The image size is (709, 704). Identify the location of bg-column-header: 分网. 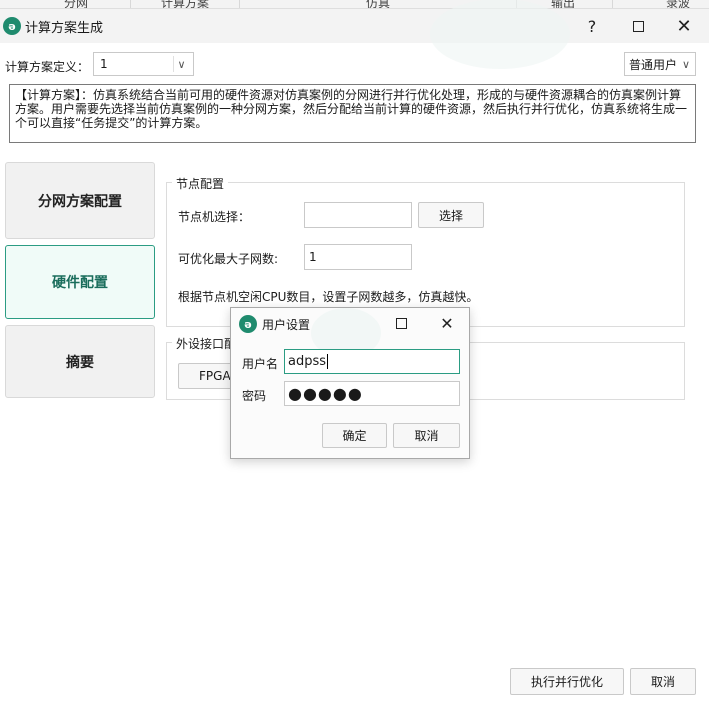
(76, 4).